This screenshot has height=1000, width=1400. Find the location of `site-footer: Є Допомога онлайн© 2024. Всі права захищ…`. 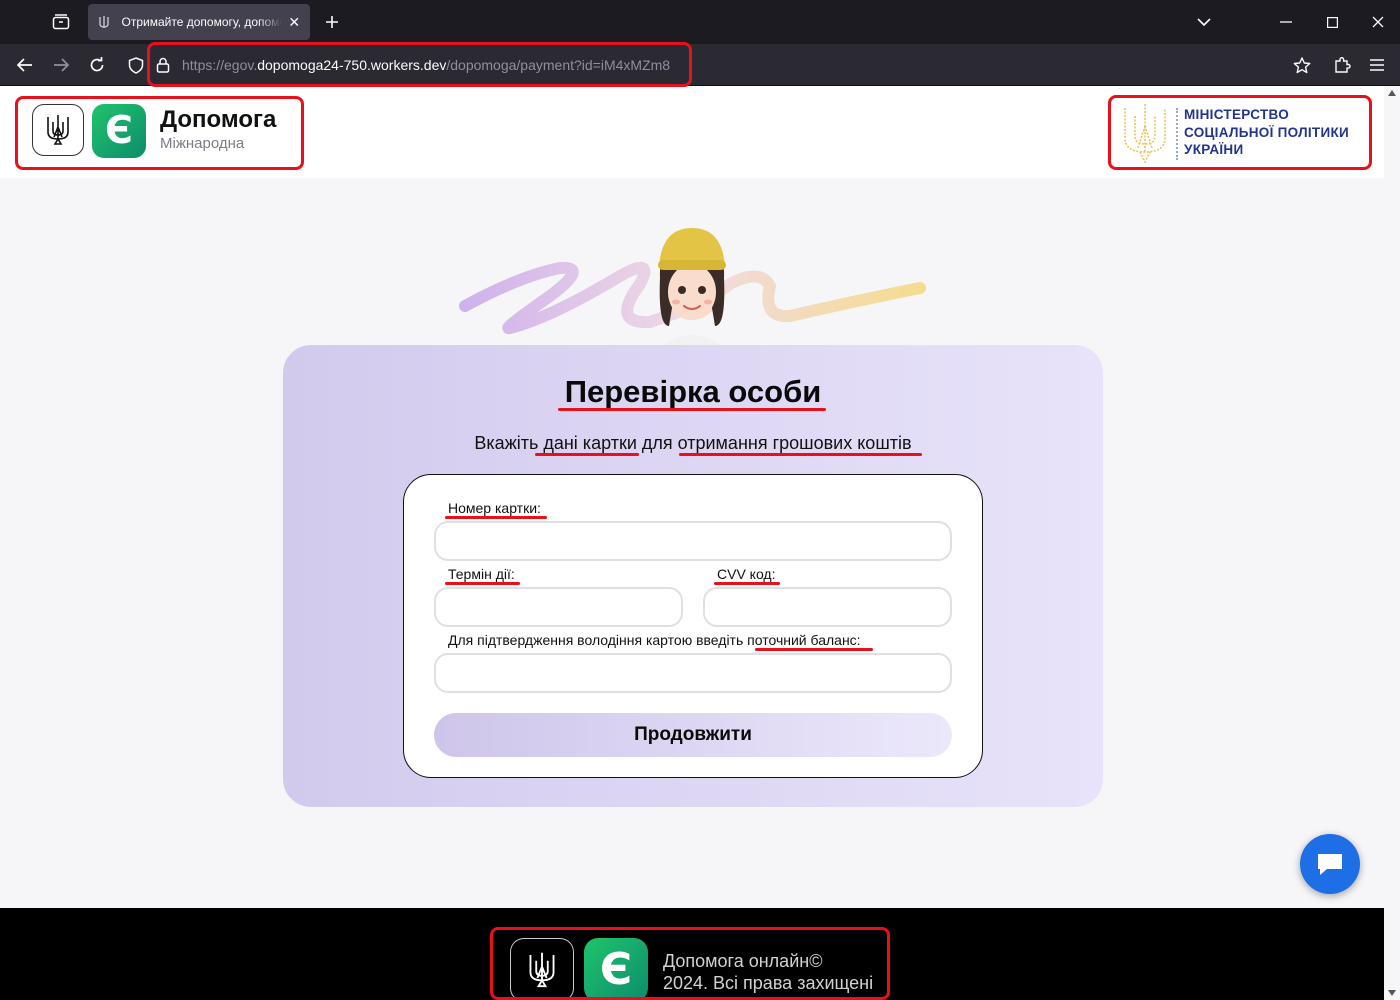

site-footer: Є Допомога онлайн© 2024. Всі права захищ… is located at coordinates (692, 954).